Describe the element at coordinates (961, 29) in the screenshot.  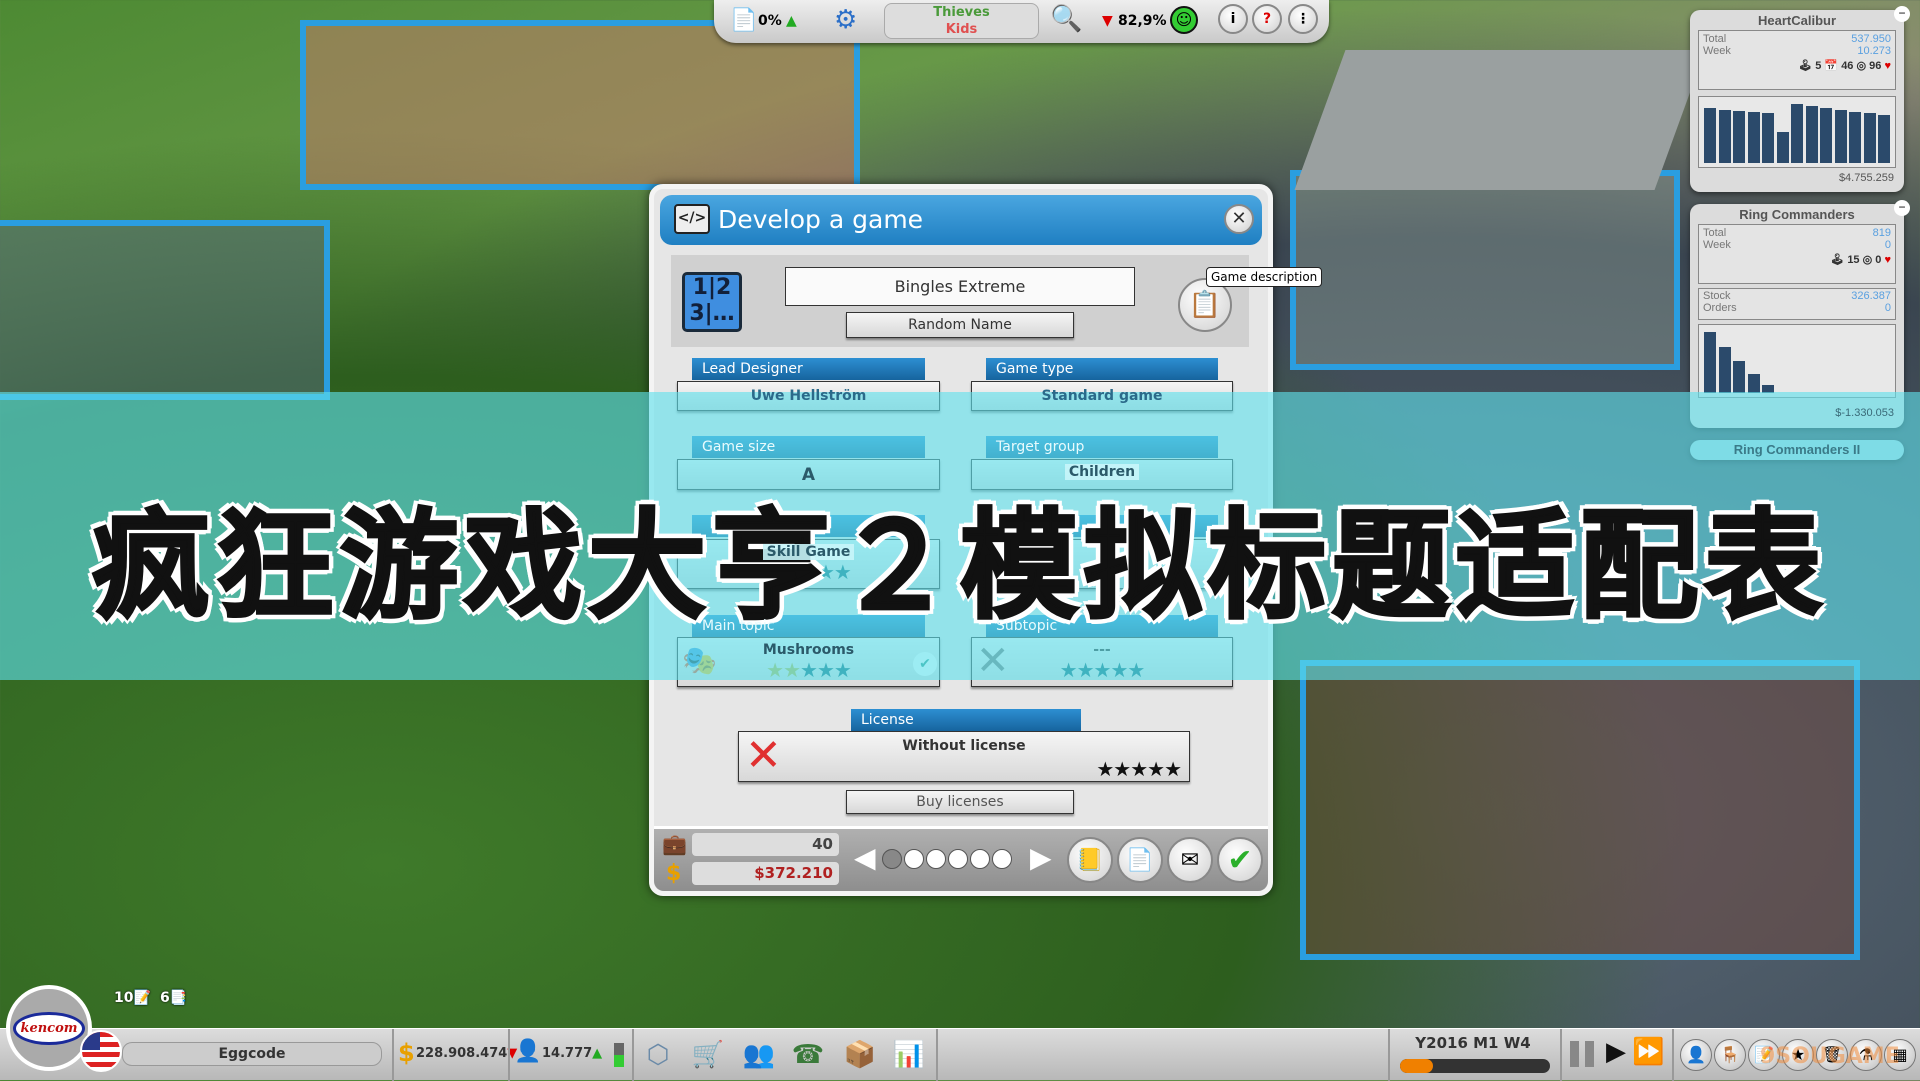
I see `target-label: Kids` at that location.